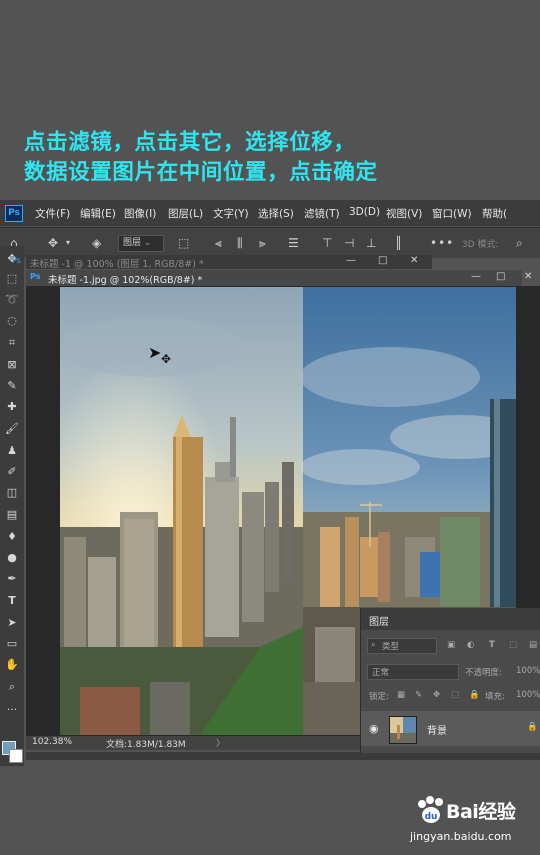 This screenshot has width=540, height=855. What do you see at coordinates (494, 213) in the screenshot?
I see `menu-help: 帮助(` at bounding box center [494, 213].